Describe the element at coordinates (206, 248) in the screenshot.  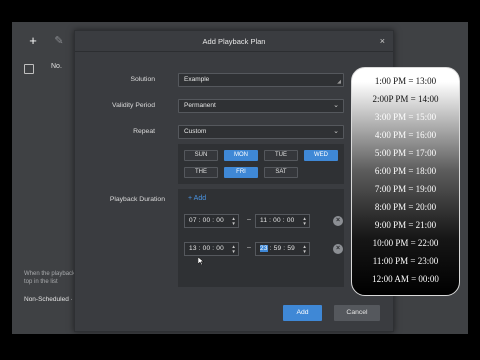
I see `start-time-value: 13 : 00 : 00` at that location.